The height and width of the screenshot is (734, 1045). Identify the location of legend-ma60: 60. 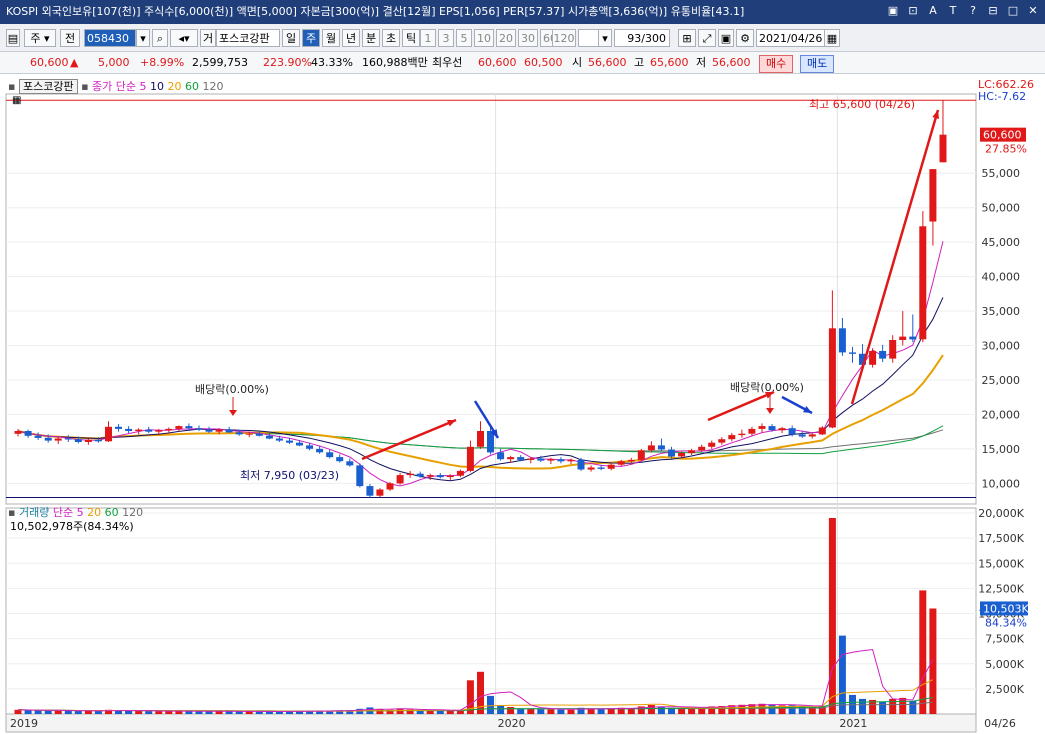
(192, 86).